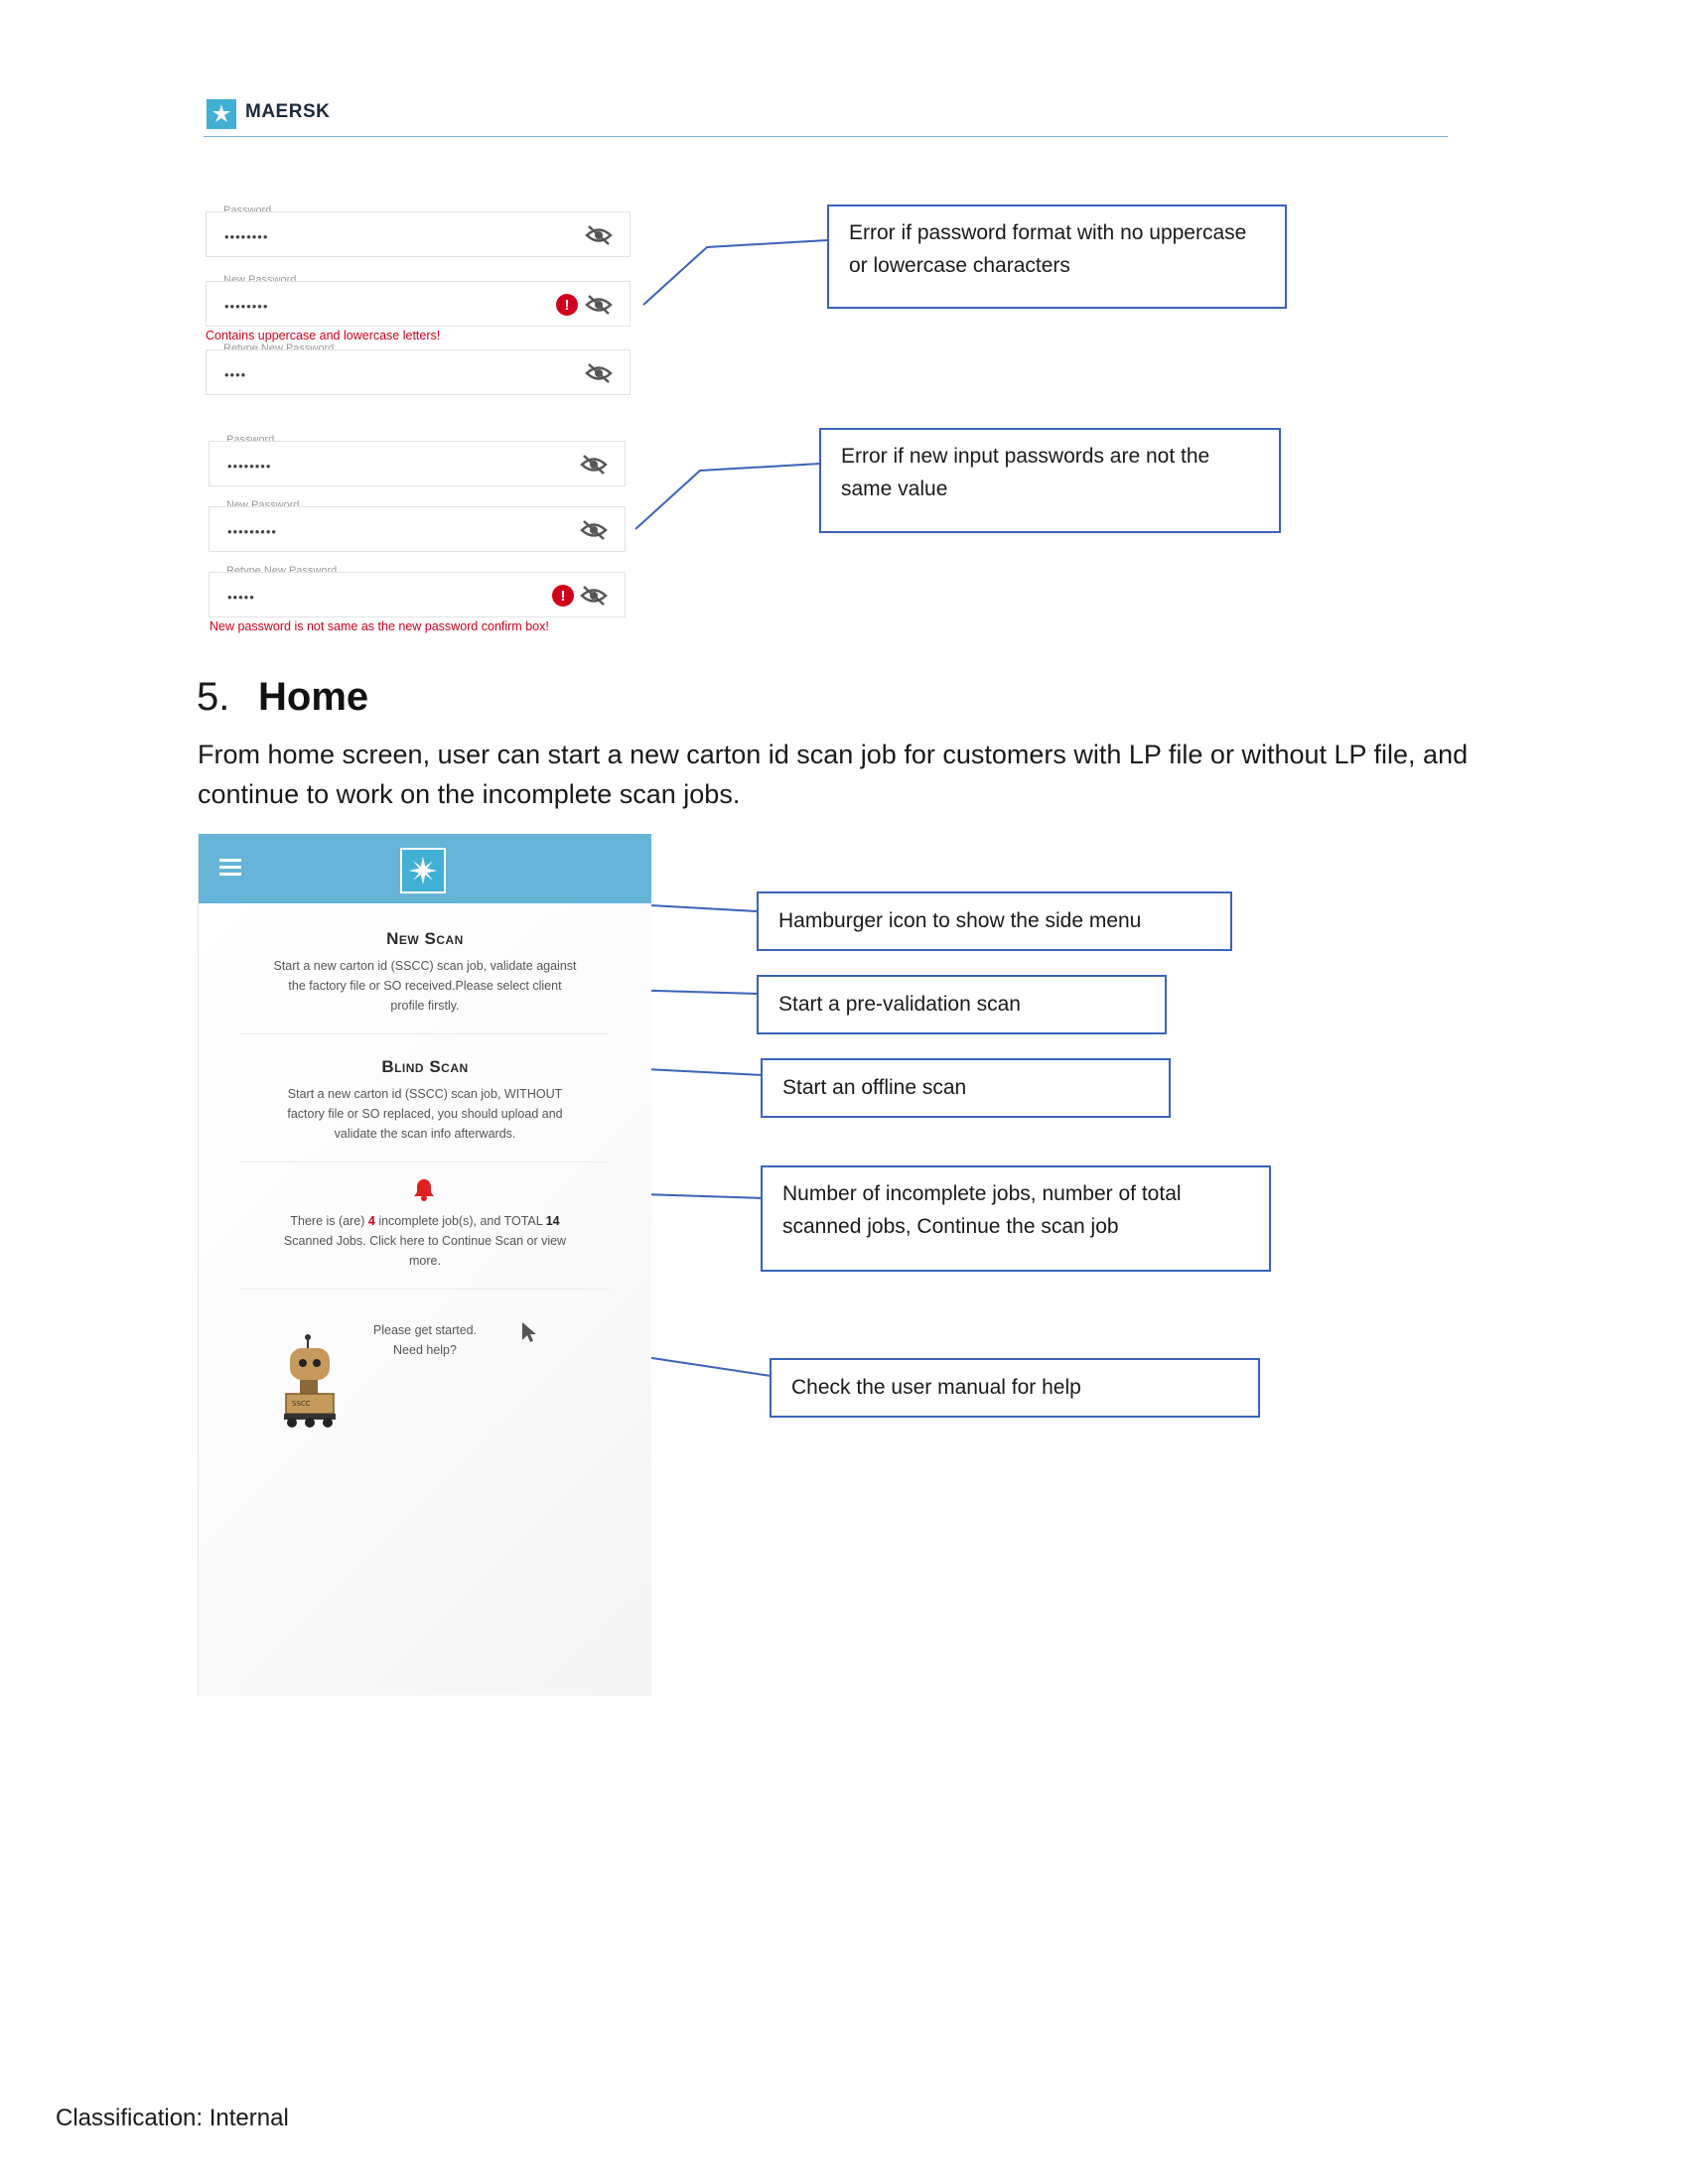  I want to click on maersk-star-icon, so click(423, 871).